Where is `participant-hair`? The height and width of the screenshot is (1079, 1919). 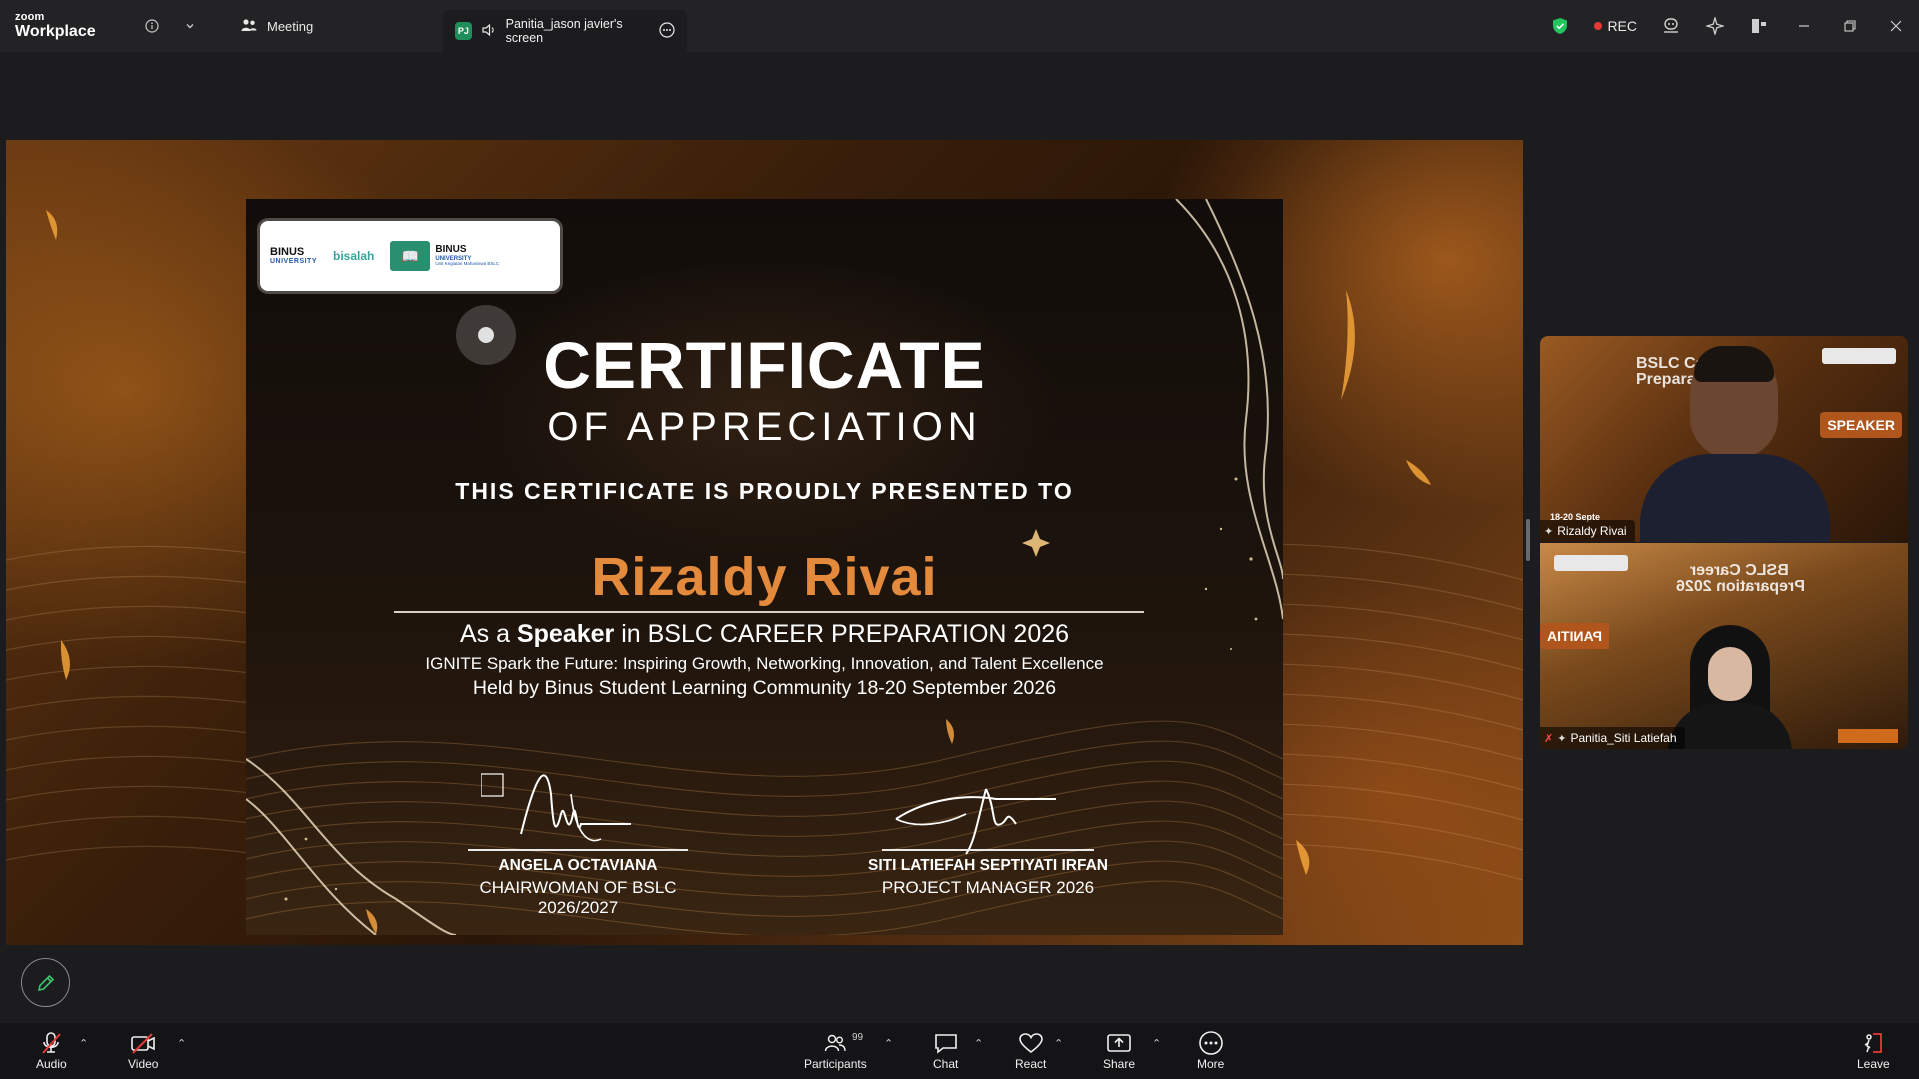
participant-hair is located at coordinates (1734, 364).